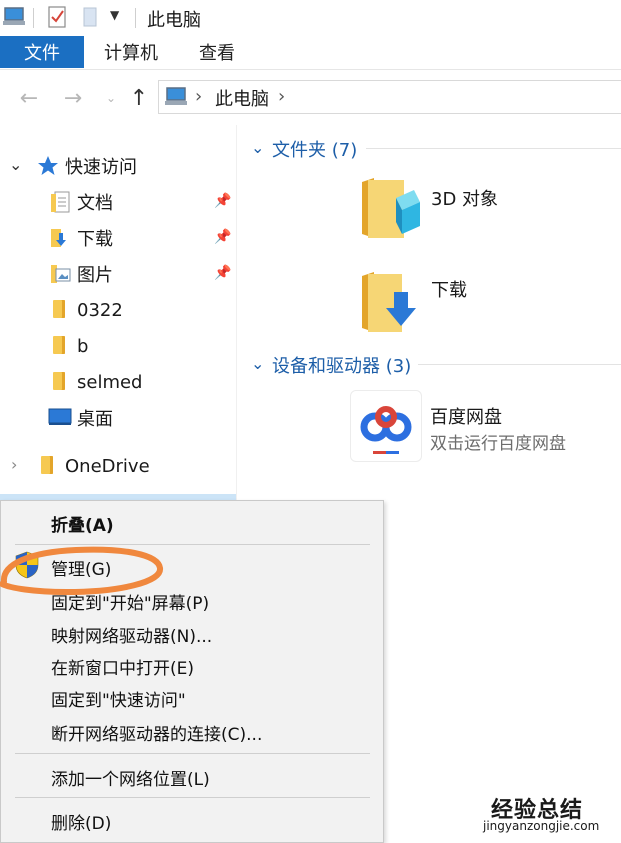  What do you see at coordinates (82, 523) in the screenshot?
I see `menu-item-collapse: 折叠(A)` at bounding box center [82, 523].